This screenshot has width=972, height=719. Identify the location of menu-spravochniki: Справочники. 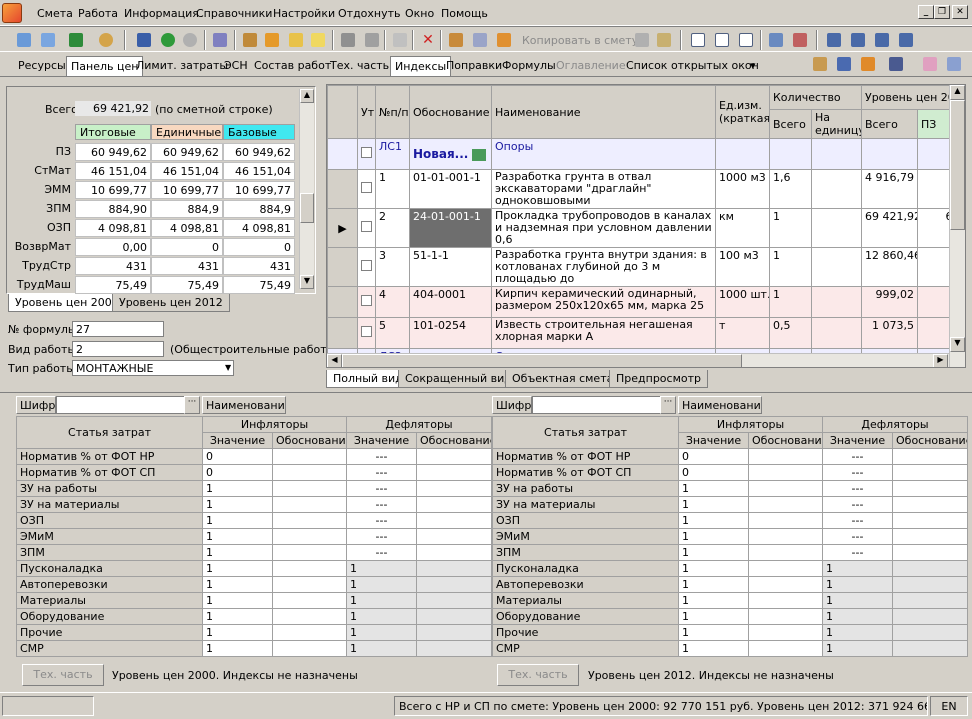
(234, 13).